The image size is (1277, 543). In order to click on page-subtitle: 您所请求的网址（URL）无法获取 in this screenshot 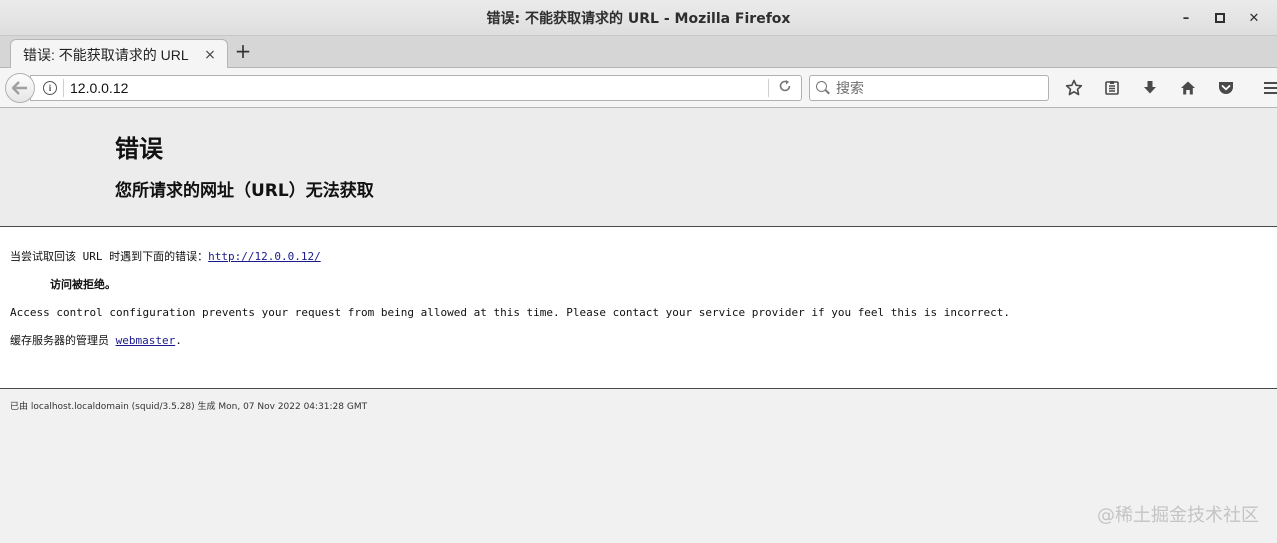, I will do `click(244, 191)`.